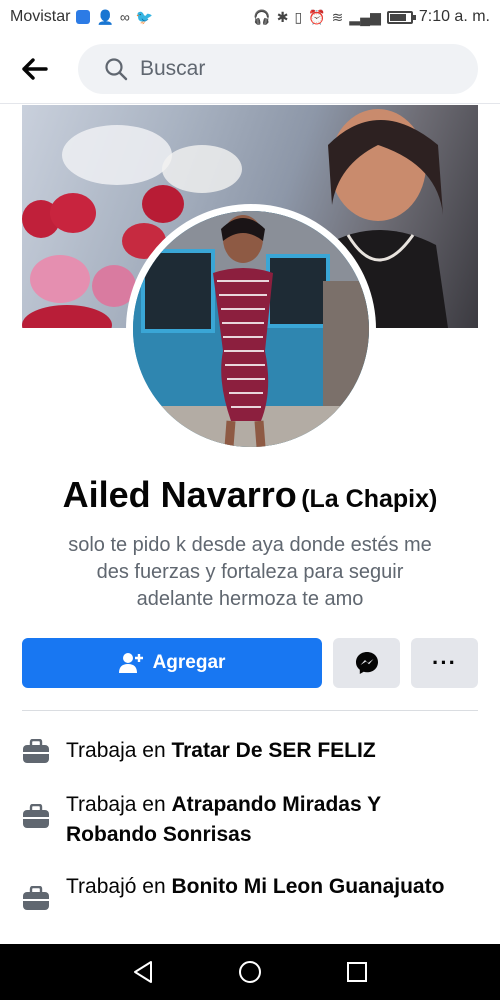  I want to click on profile-picture-frame, so click(251, 329).